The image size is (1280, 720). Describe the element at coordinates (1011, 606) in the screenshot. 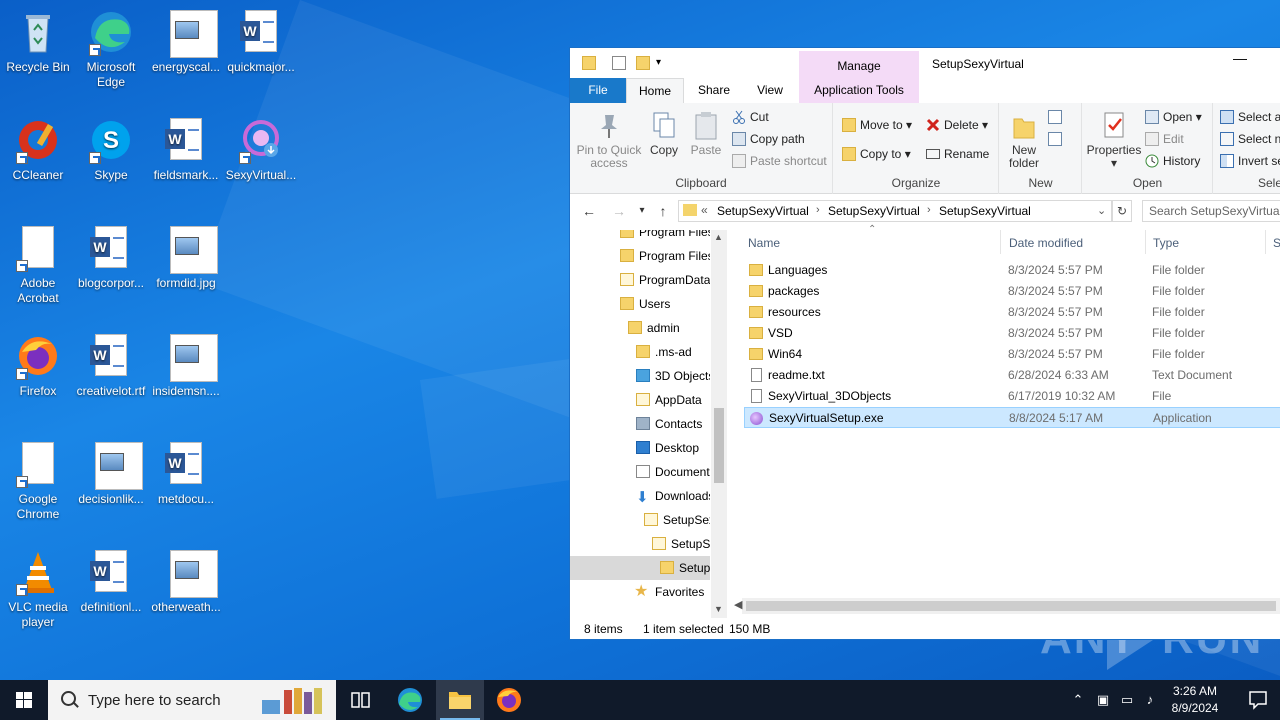

I see `horizontal-scroll-thumb` at that location.